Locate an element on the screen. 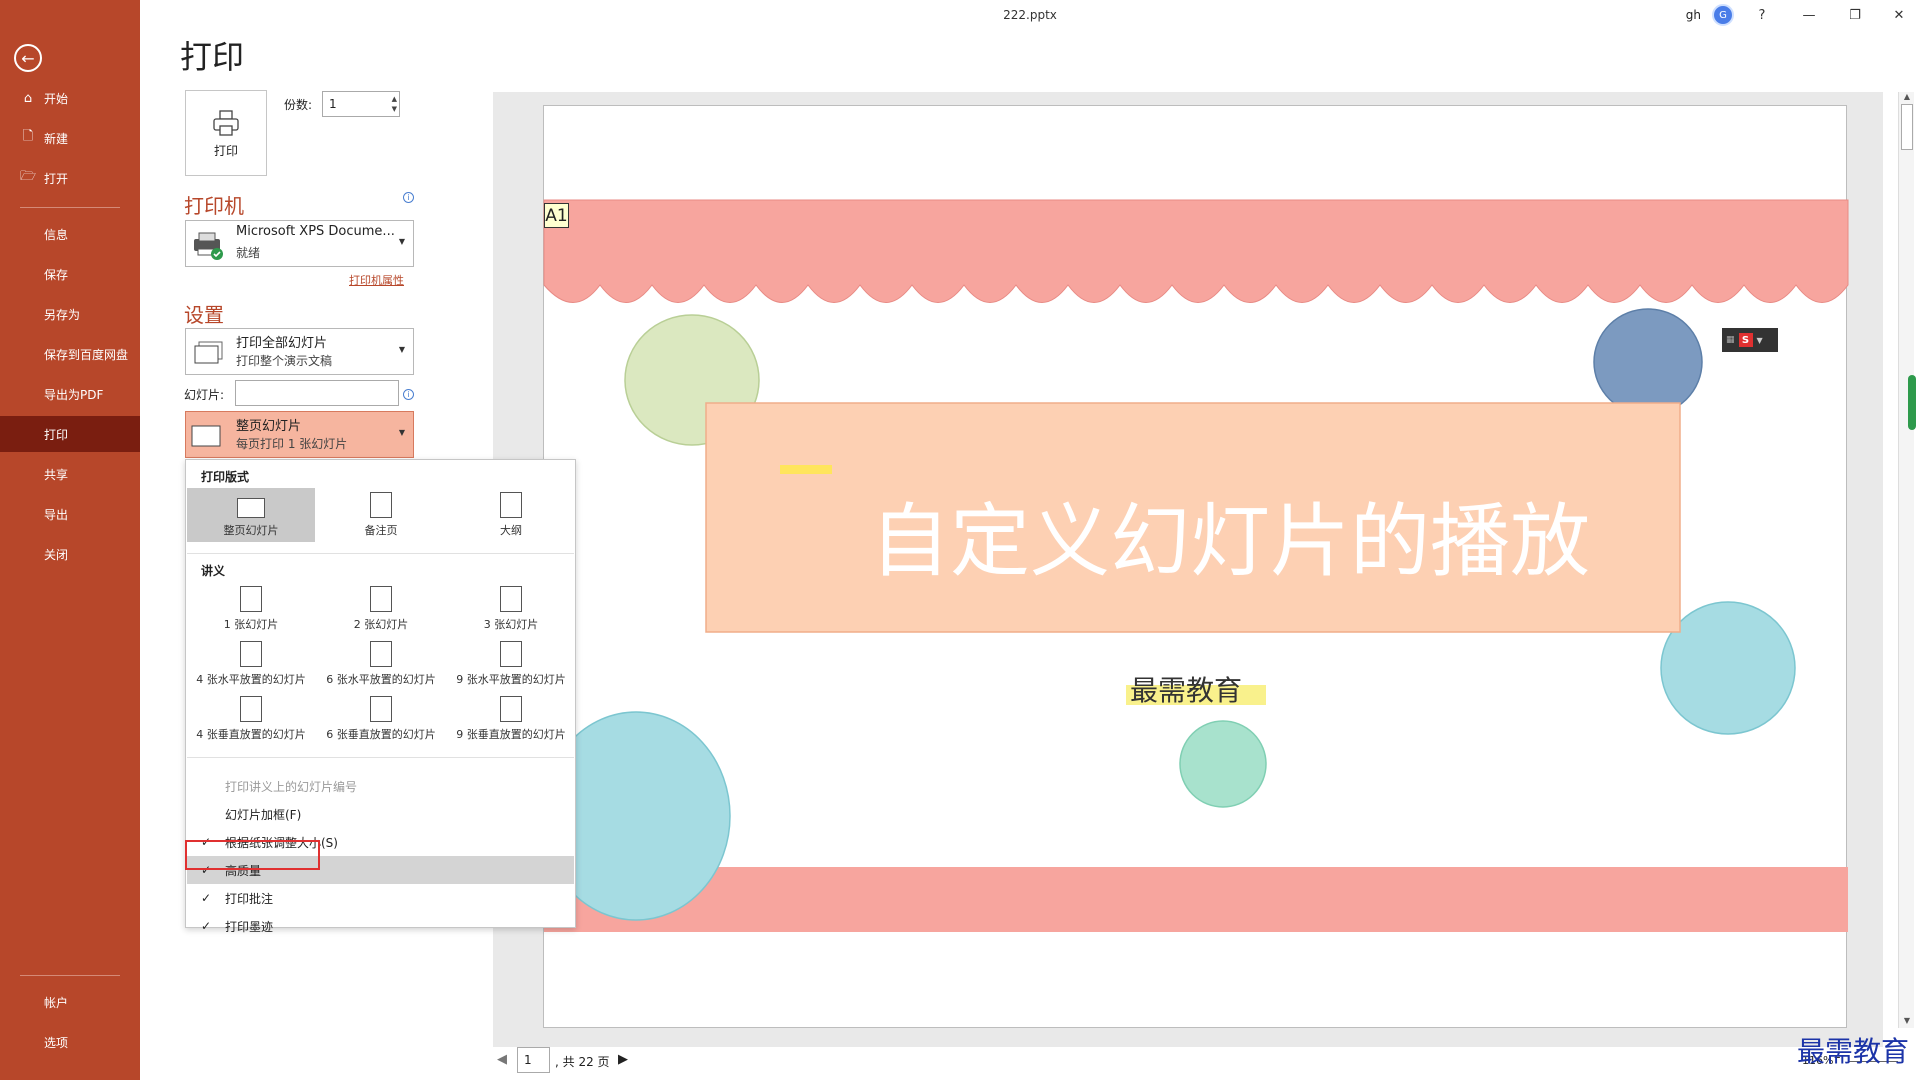 The height and width of the screenshot is (1080, 1920). layout-option-label: 大纲 is located at coordinates (511, 530).